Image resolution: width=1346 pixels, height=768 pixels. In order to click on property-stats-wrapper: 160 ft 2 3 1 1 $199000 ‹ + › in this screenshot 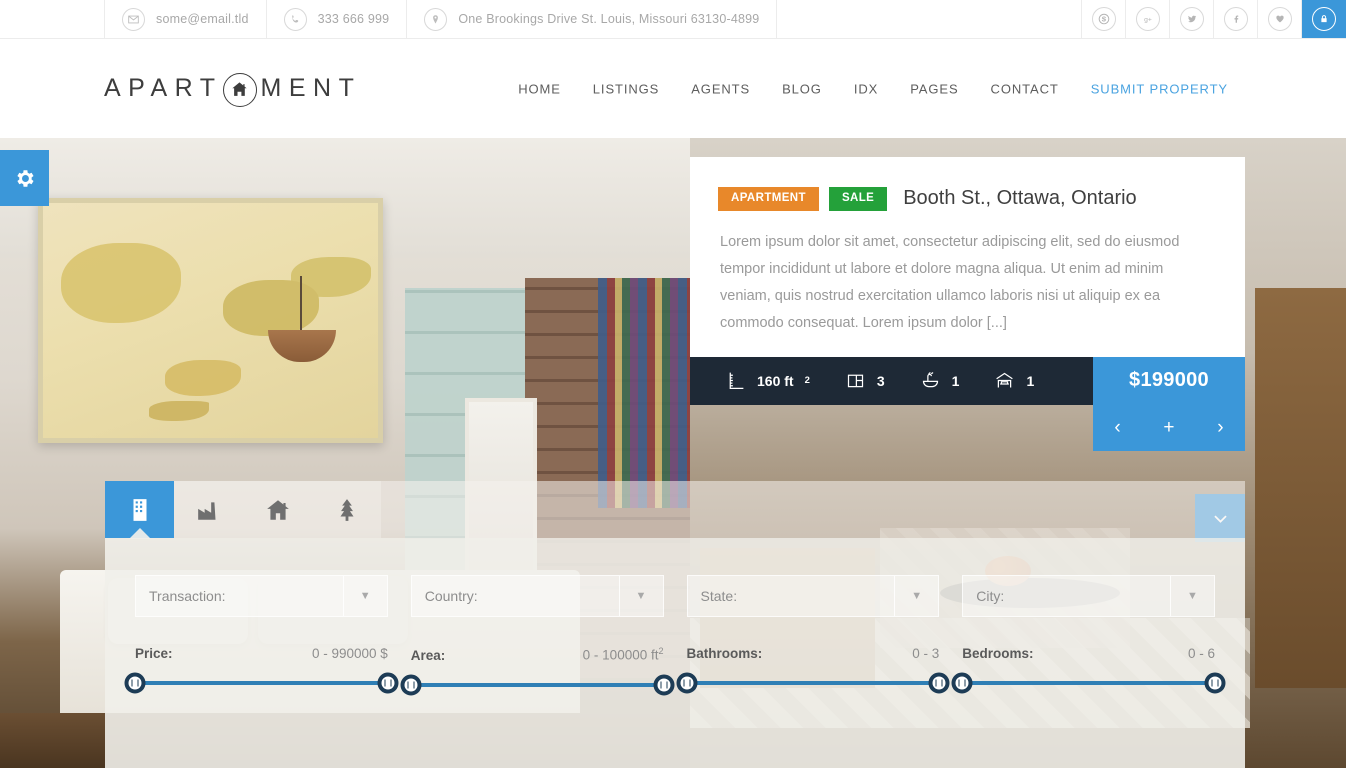, I will do `click(967, 403)`.